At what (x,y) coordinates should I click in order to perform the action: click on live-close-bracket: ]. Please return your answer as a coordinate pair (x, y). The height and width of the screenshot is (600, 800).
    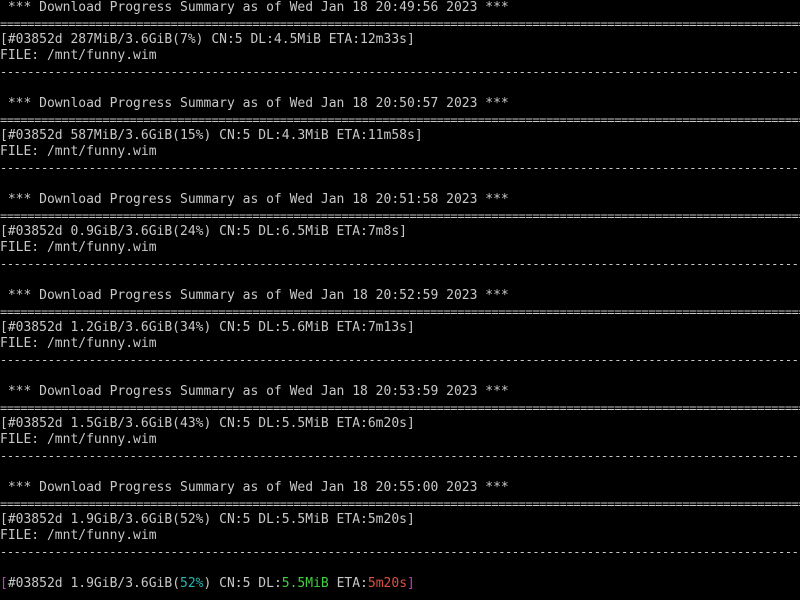
    Looking at the image, I should click on (411, 583).